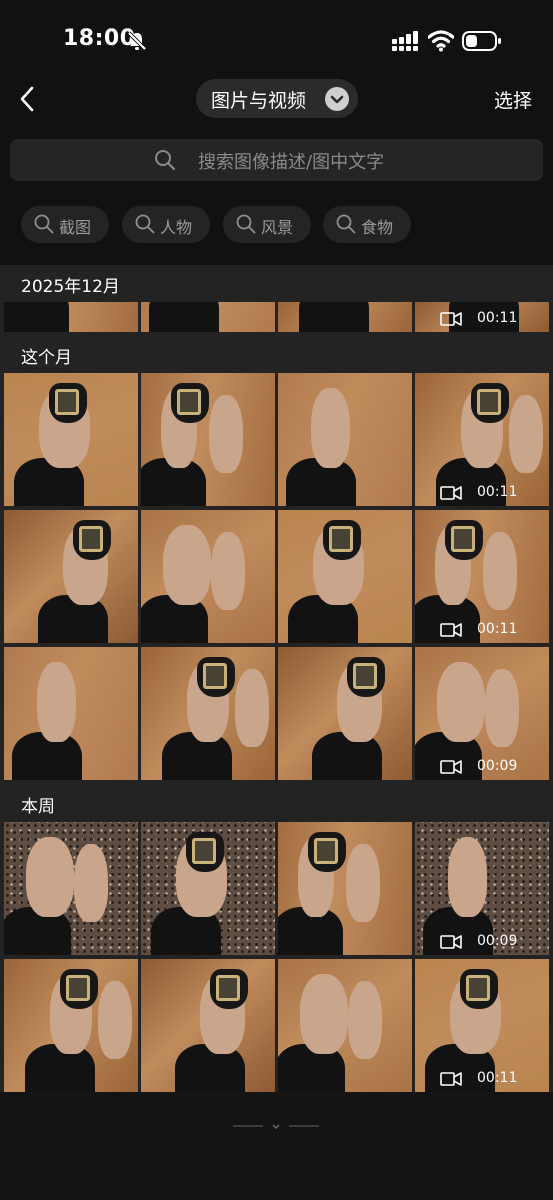 This screenshot has width=553, height=1200. I want to click on album-title-dropdown: 图片与视频, so click(277, 98).